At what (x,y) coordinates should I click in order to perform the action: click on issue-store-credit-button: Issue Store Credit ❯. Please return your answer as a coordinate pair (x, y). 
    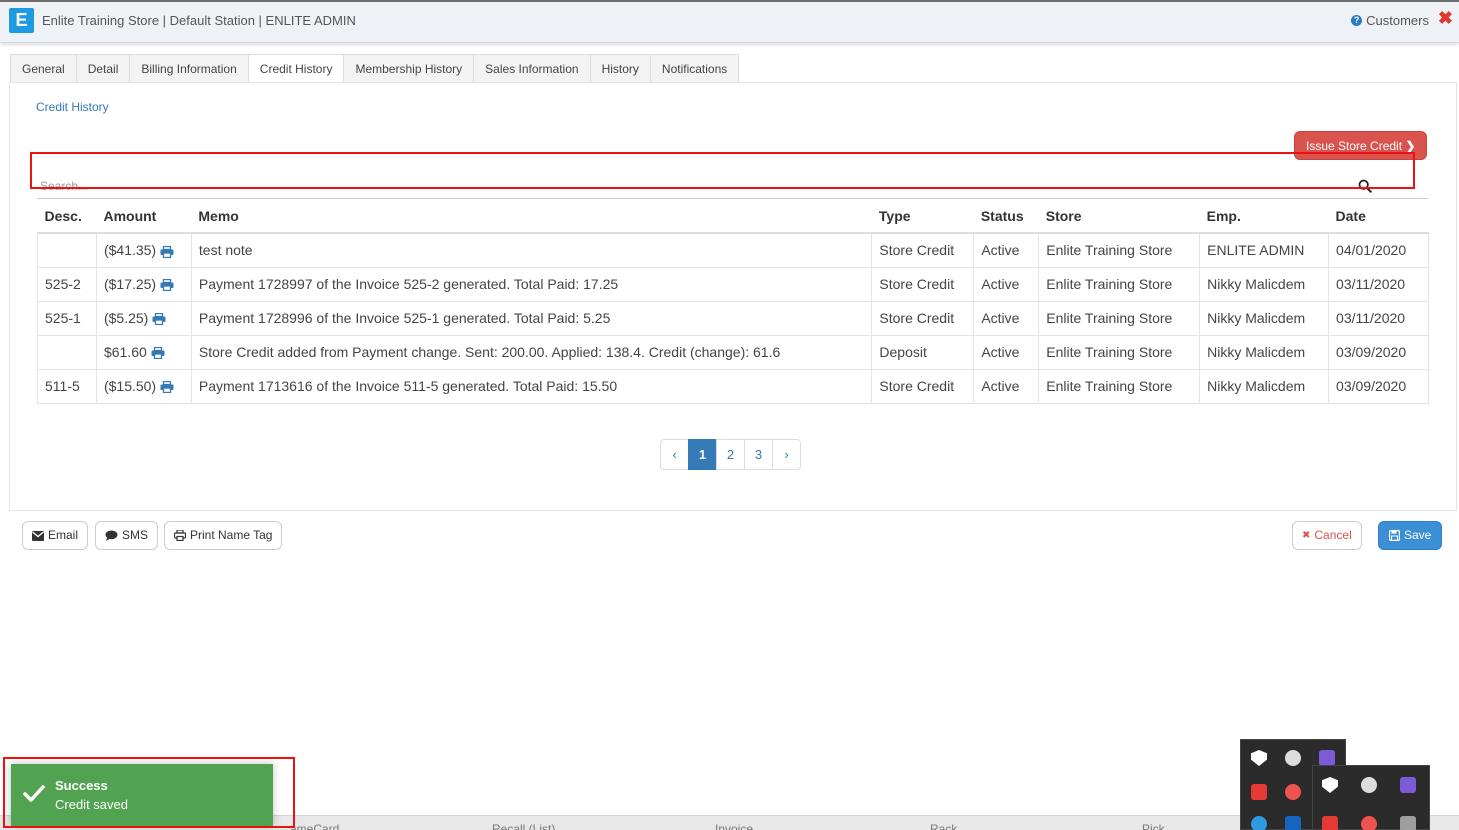
    Looking at the image, I should click on (1361, 145).